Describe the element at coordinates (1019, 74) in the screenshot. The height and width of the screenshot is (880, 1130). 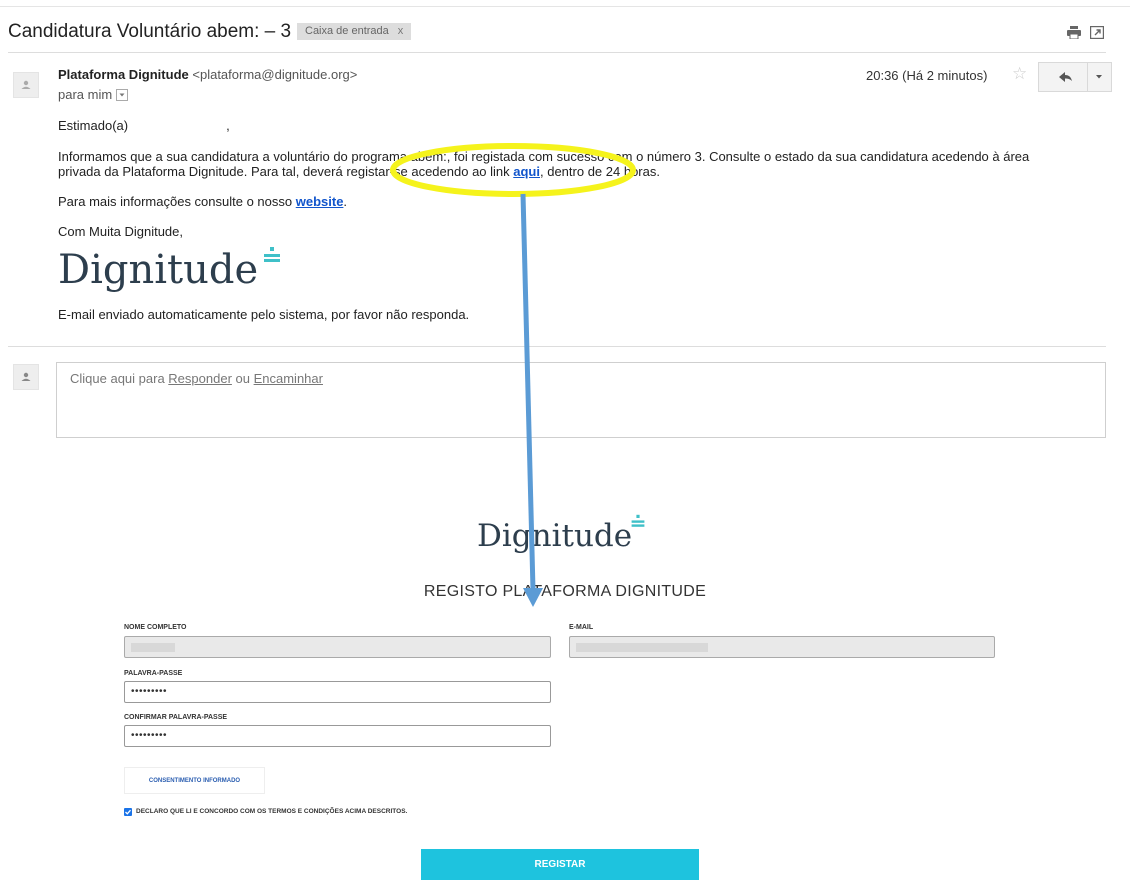
I see `star-icon: ☆` at that location.